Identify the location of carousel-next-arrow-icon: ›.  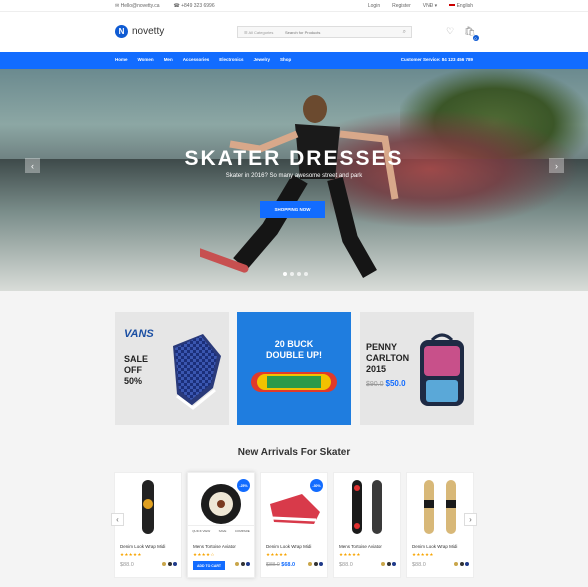
(470, 519).